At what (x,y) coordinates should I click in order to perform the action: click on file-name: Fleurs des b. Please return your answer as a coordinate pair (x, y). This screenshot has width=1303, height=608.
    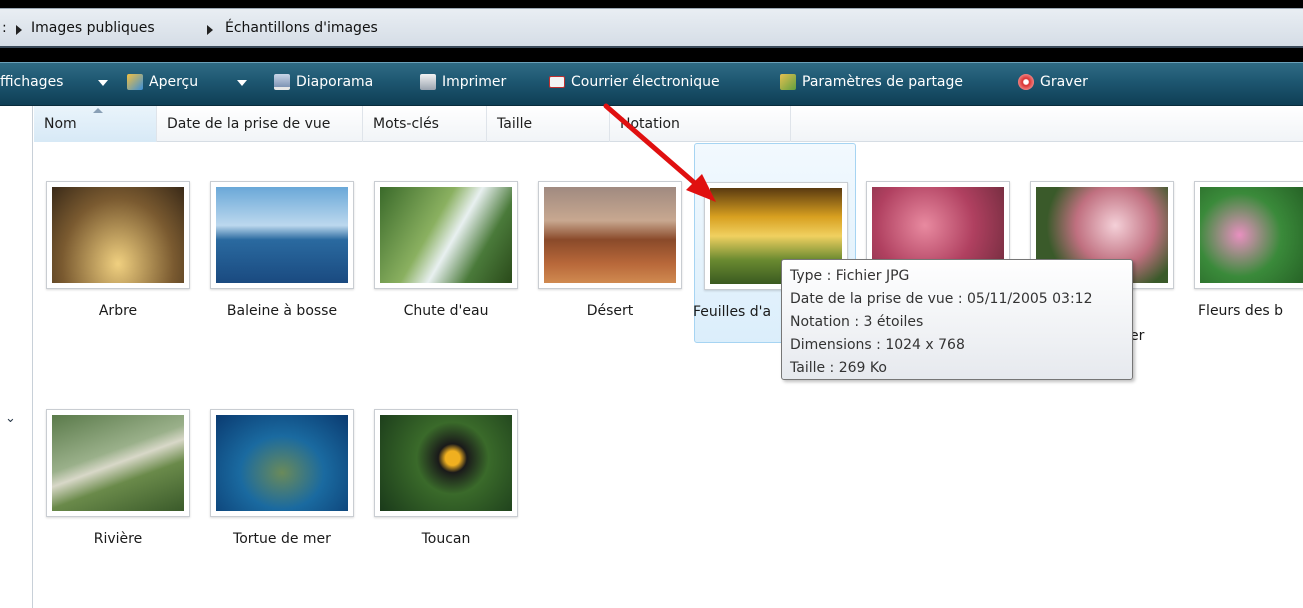
    Looking at the image, I should click on (1241, 311).